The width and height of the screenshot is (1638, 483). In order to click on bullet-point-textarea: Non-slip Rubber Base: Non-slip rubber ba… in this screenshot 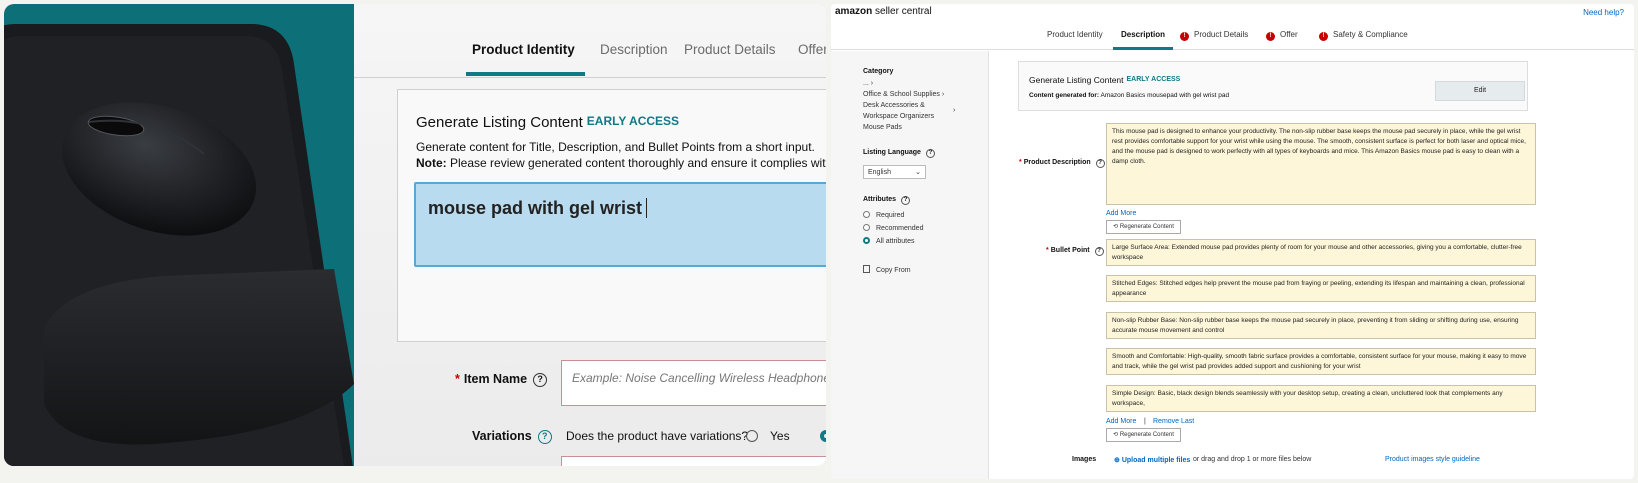, I will do `click(1321, 325)`.